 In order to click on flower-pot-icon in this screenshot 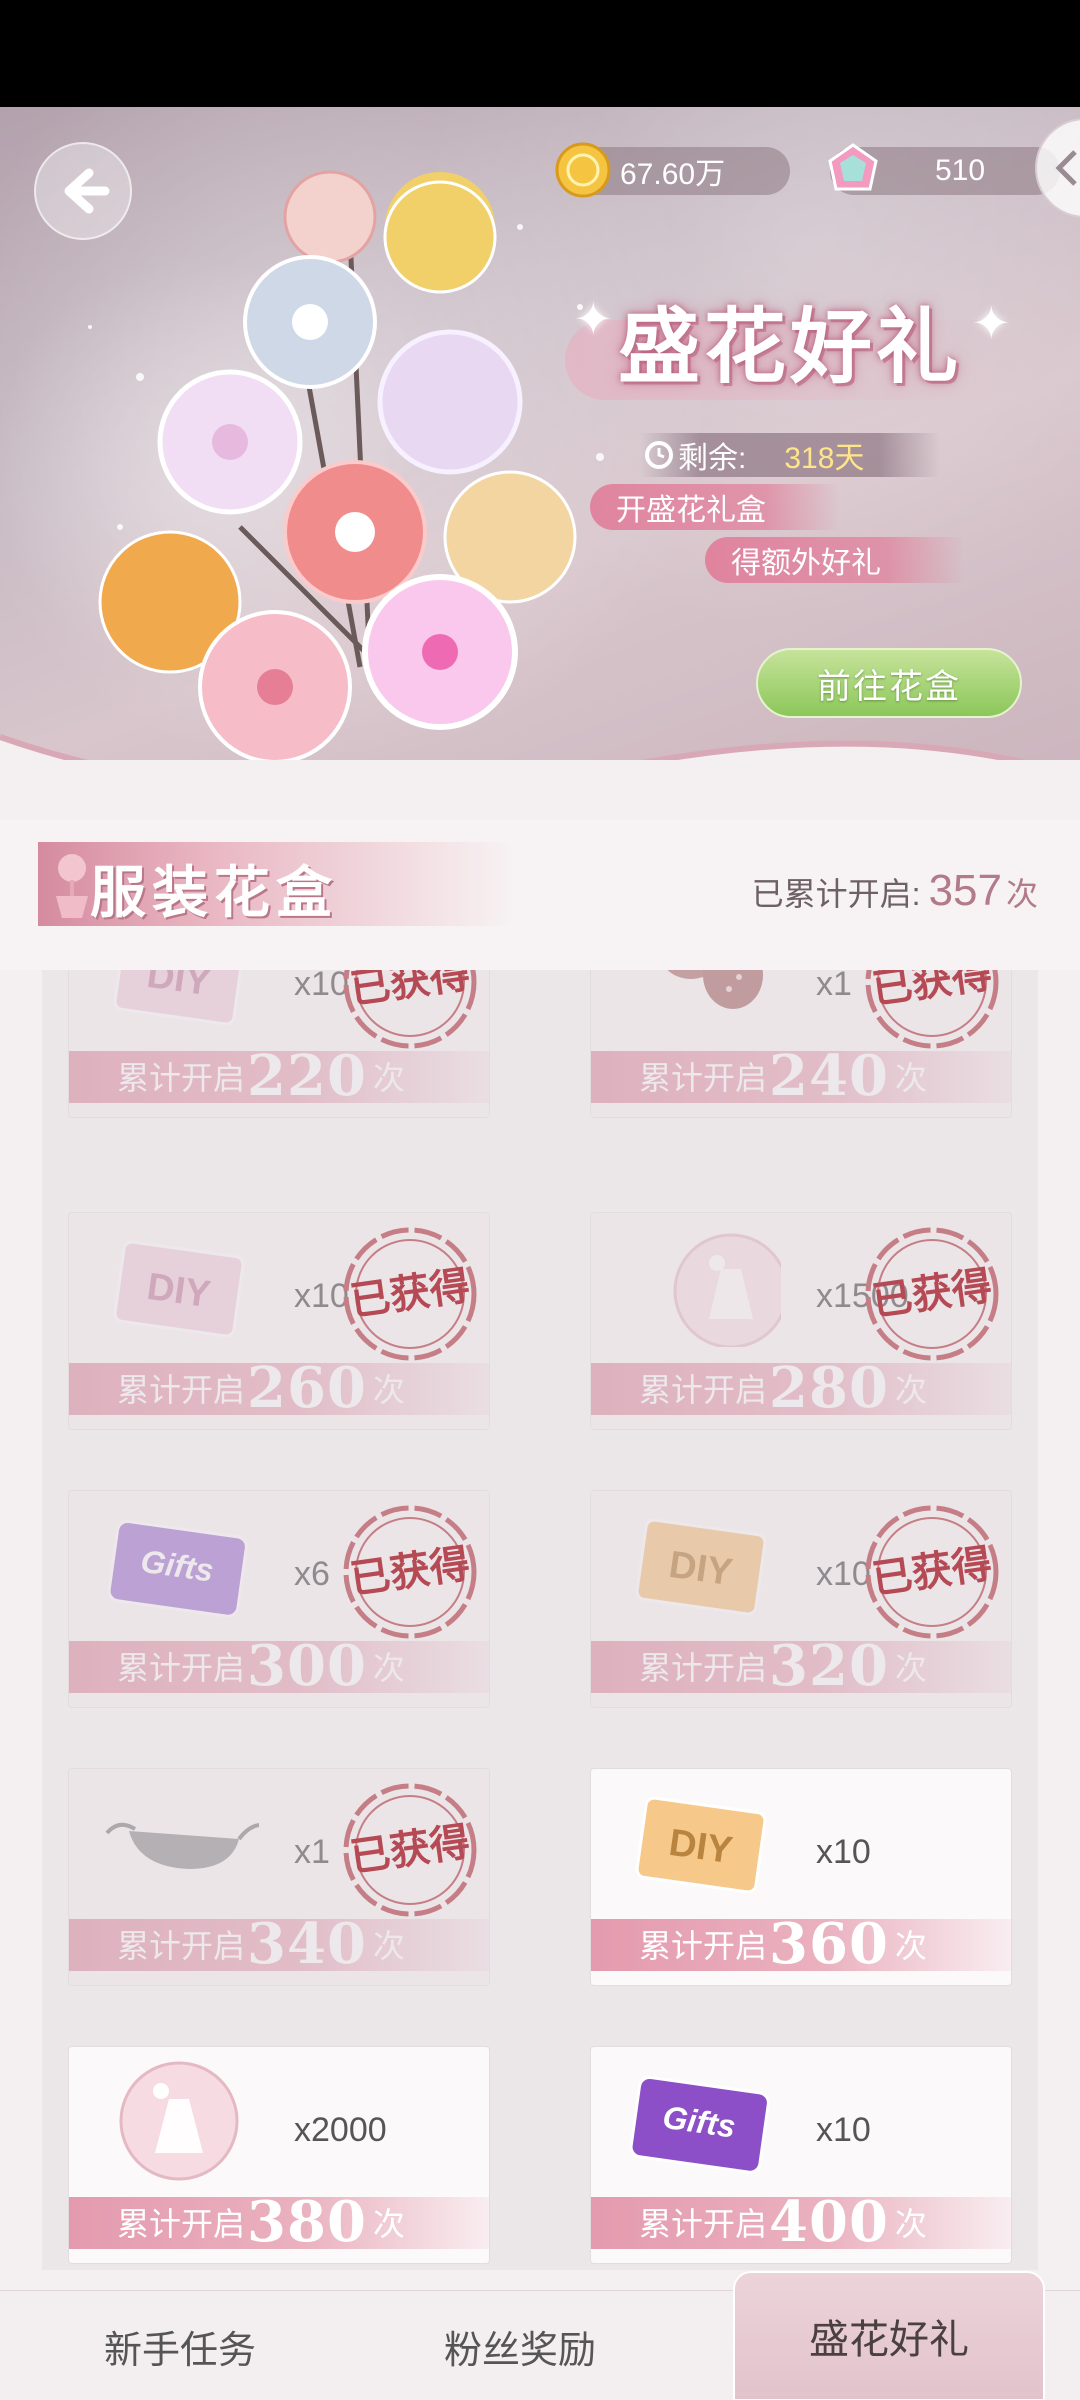, I will do `click(72, 886)`.